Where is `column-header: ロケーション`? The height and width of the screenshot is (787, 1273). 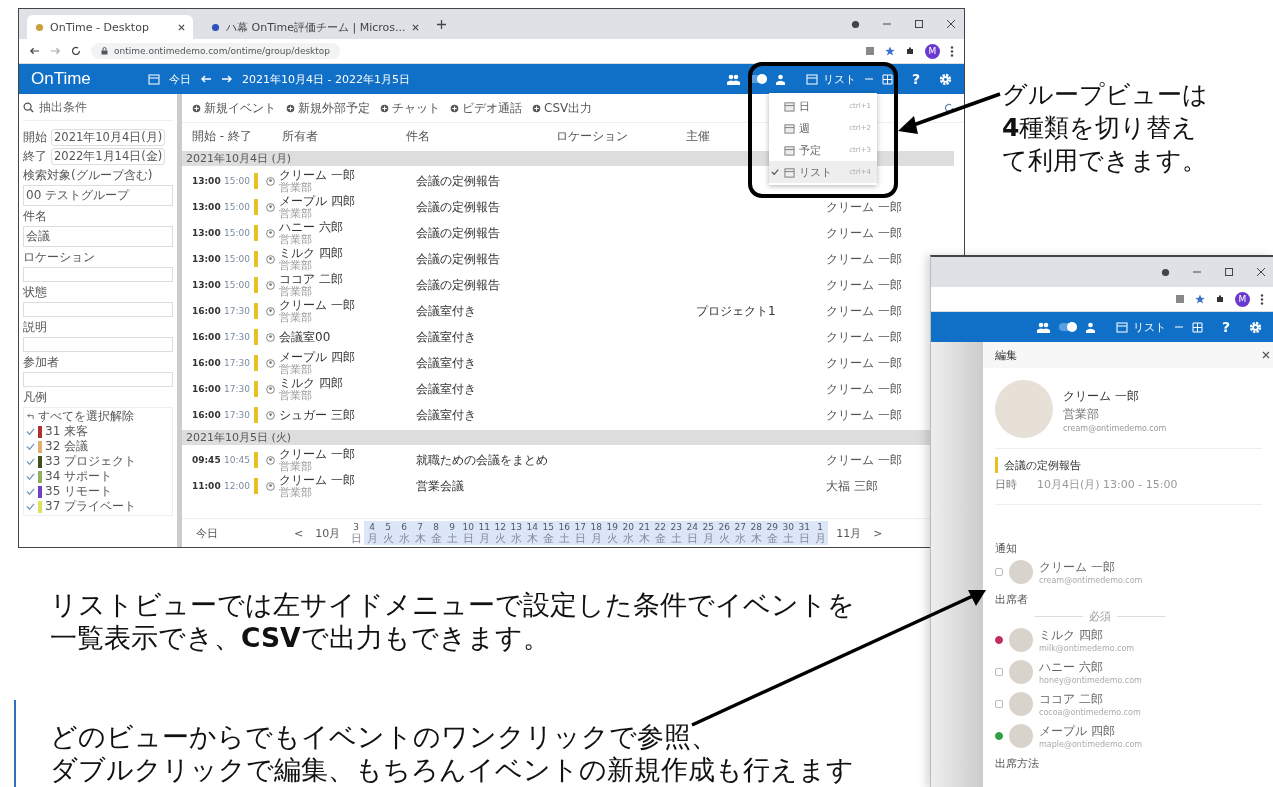 column-header: ロケーション is located at coordinates (621, 136).